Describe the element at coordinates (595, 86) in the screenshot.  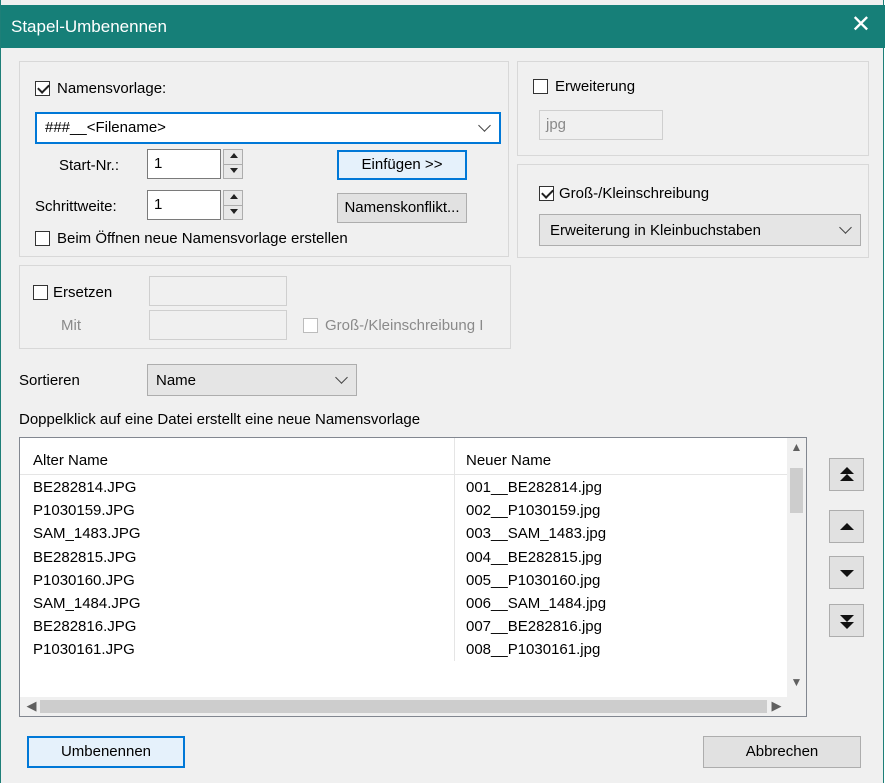
I see `extension-label: Erweiterung` at that location.